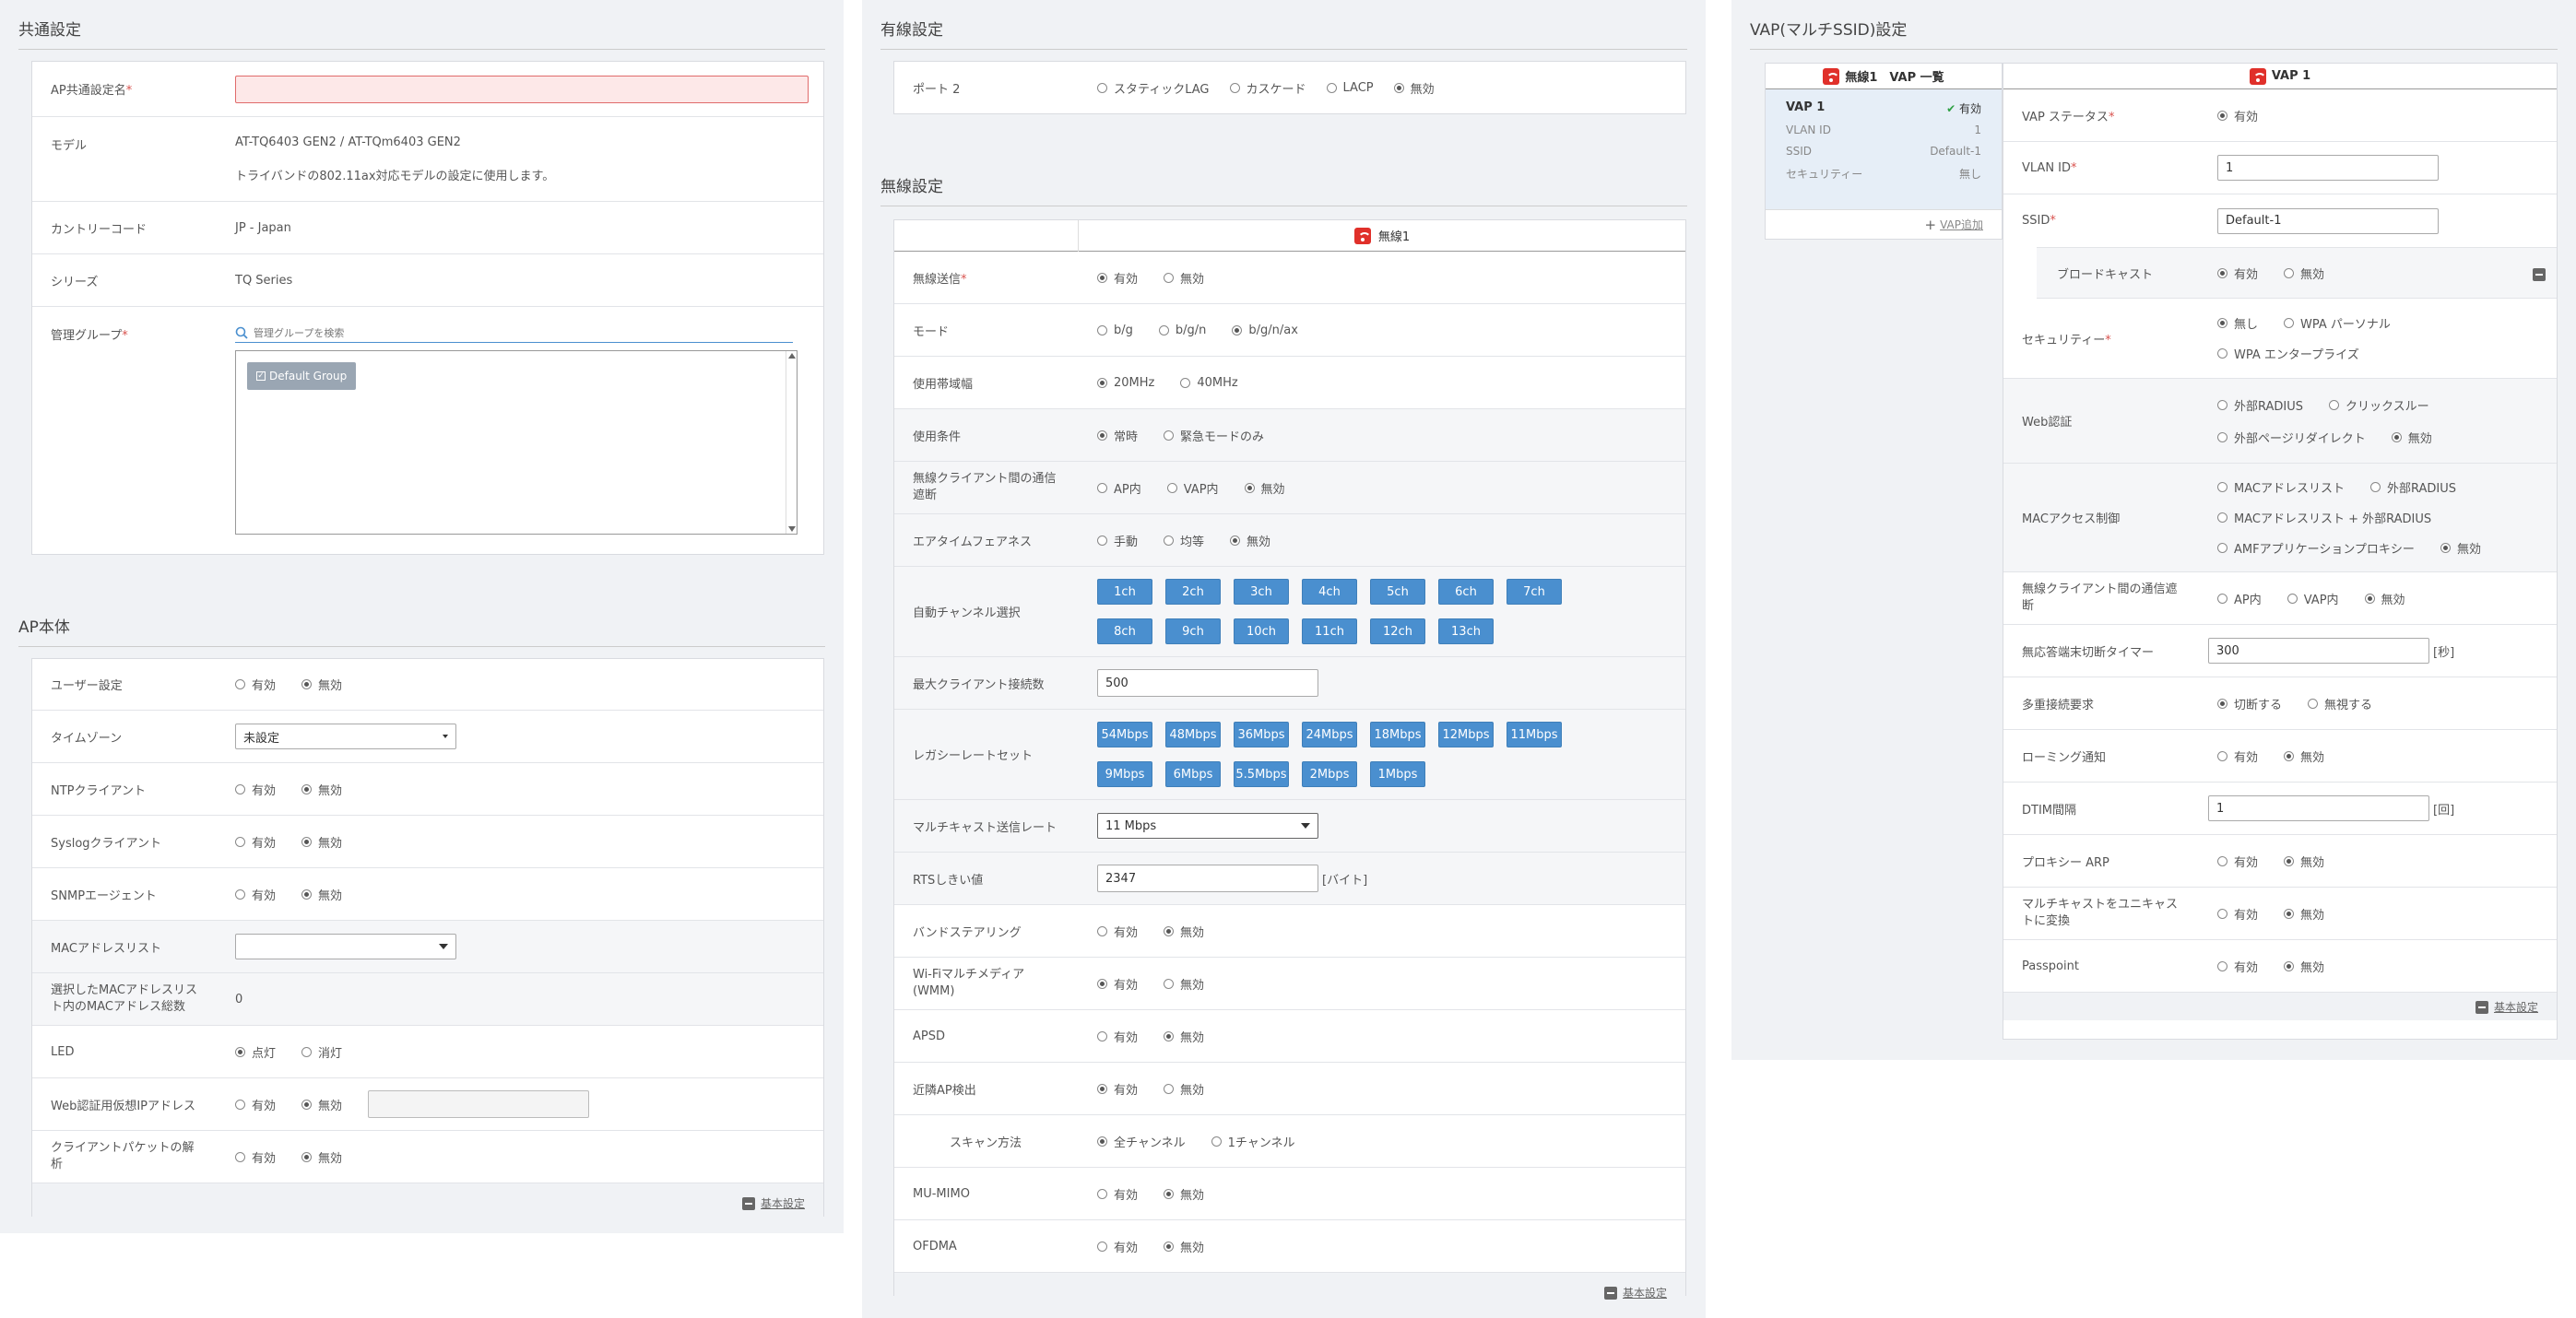 The height and width of the screenshot is (1318, 2576). Describe the element at coordinates (2304, 914) in the screenshot. I see `vap-m2u-off-radio: 無効` at that location.